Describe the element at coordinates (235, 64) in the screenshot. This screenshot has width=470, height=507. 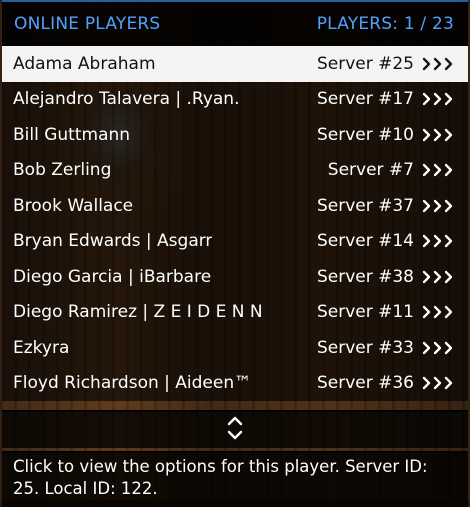
I see `player-row: Adama Abraham Server #25` at that location.